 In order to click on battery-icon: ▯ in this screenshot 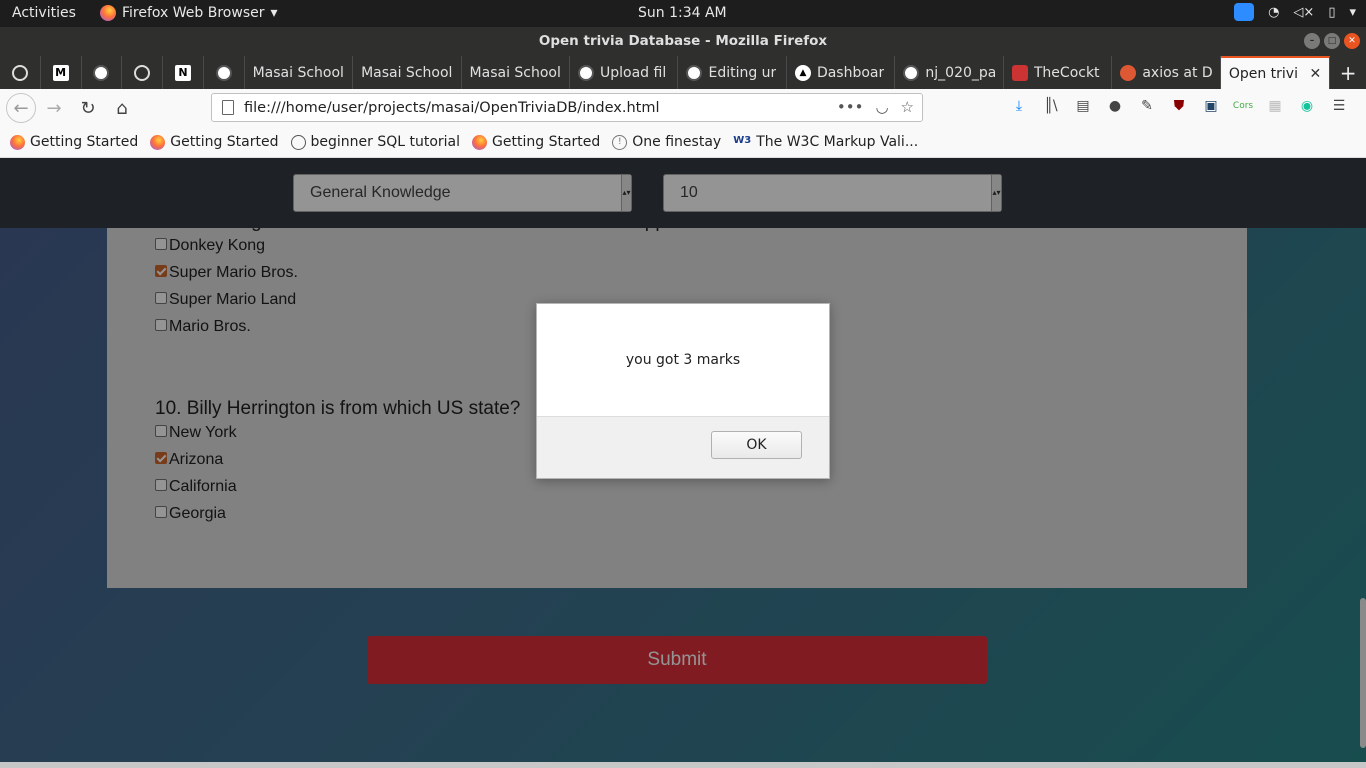, I will do `click(1331, 12)`.